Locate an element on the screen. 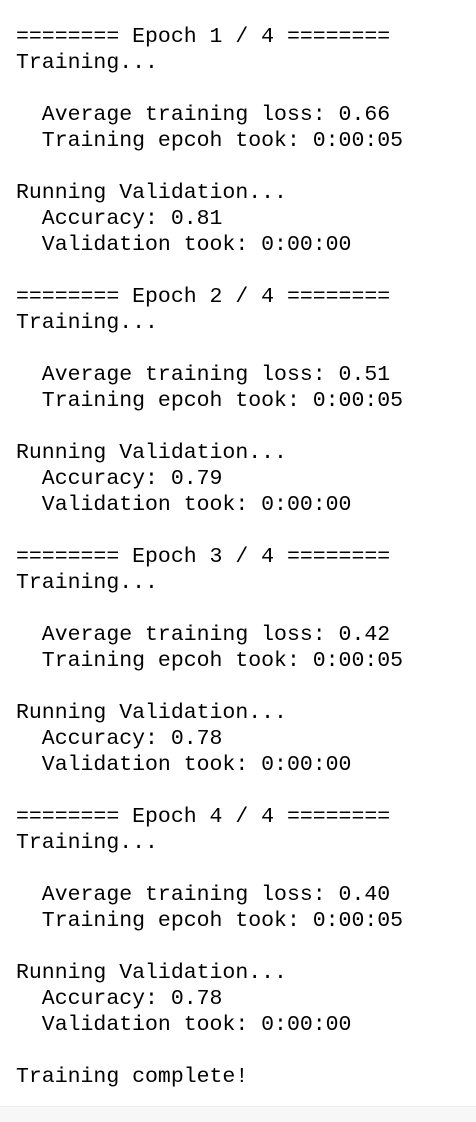 The width and height of the screenshot is (476, 1122). validation-accuracy: Accuracy: 0.81 is located at coordinates (119, 219).